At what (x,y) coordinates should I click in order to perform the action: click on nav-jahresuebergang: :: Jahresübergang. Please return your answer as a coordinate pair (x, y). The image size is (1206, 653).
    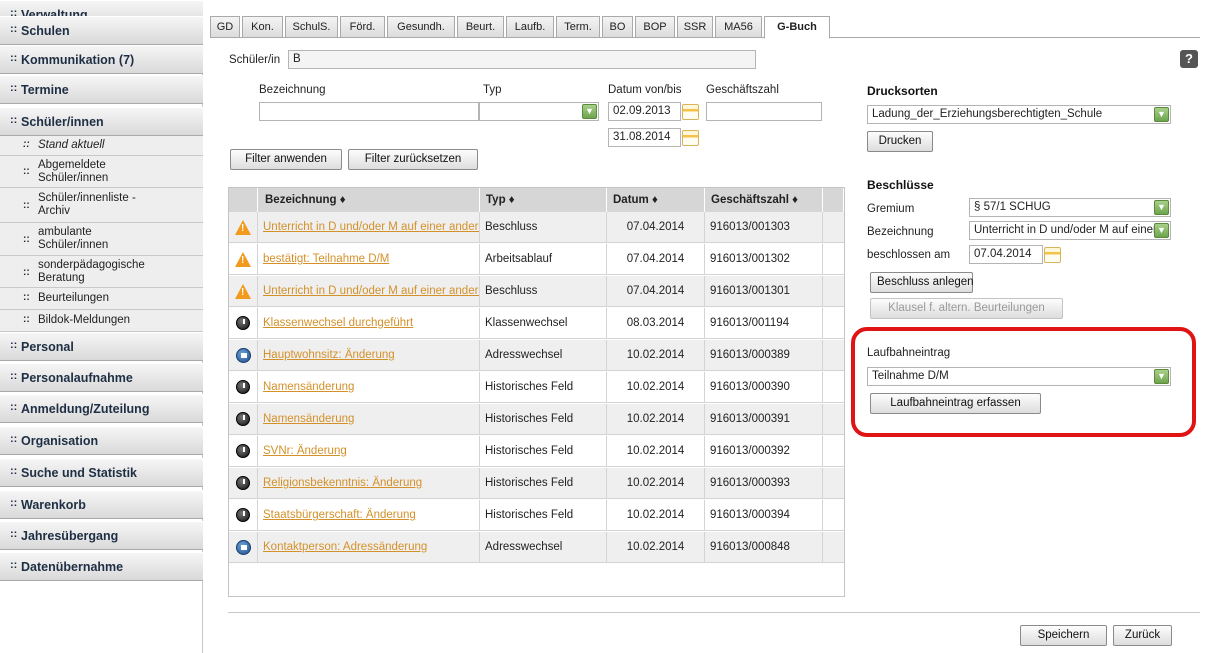
    Looking at the image, I should click on (101, 535).